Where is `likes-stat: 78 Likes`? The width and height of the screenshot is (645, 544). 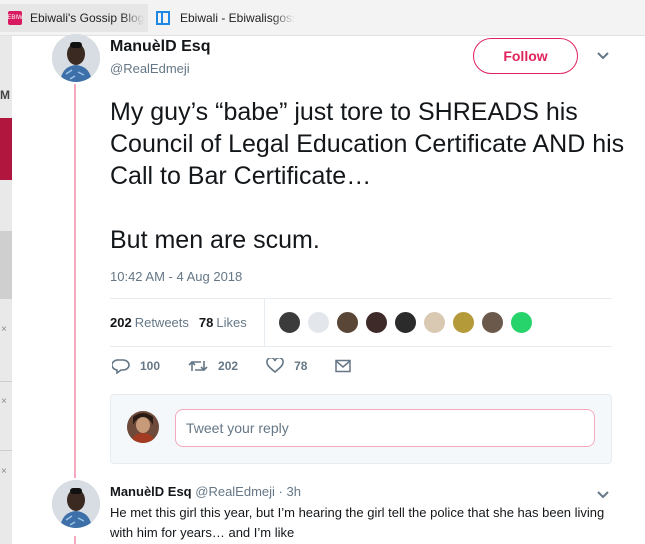
likes-stat: 78 Likes is located at coordinates (223, 322).